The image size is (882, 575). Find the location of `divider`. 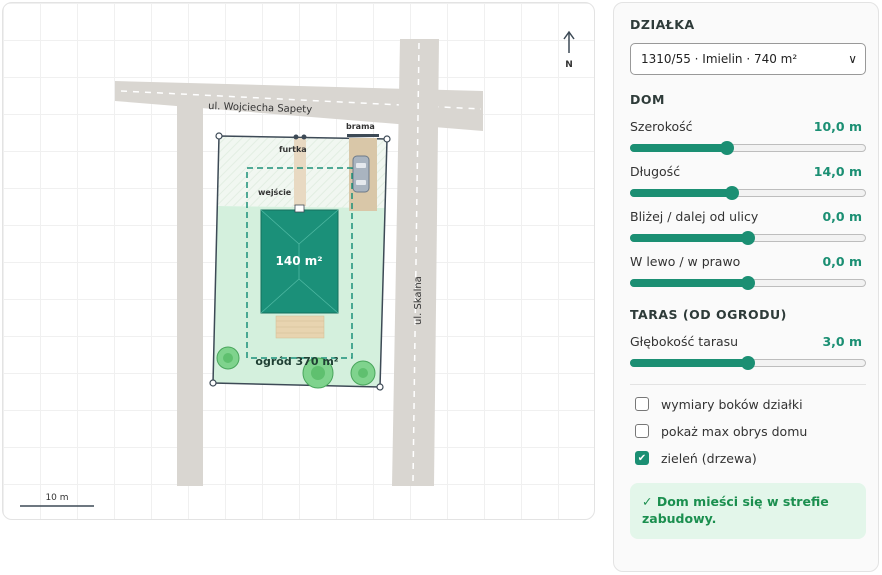

divider is located at coordinates (748, 384).